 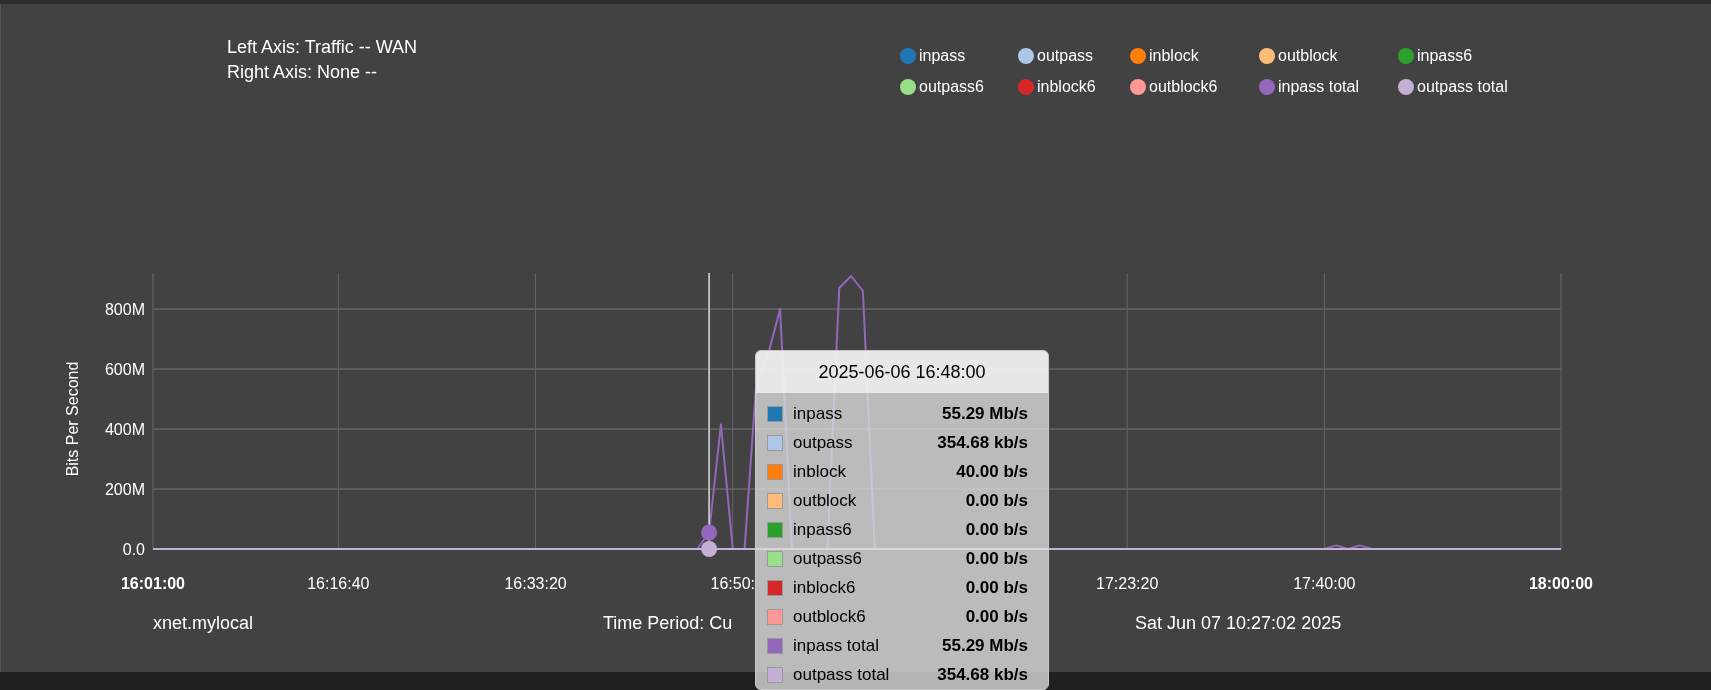 What do you see at coordinates (1561, 583) in the screenshot?
I see `axis-tick-label: 18:00:00` at bounding box center [1561, 583].